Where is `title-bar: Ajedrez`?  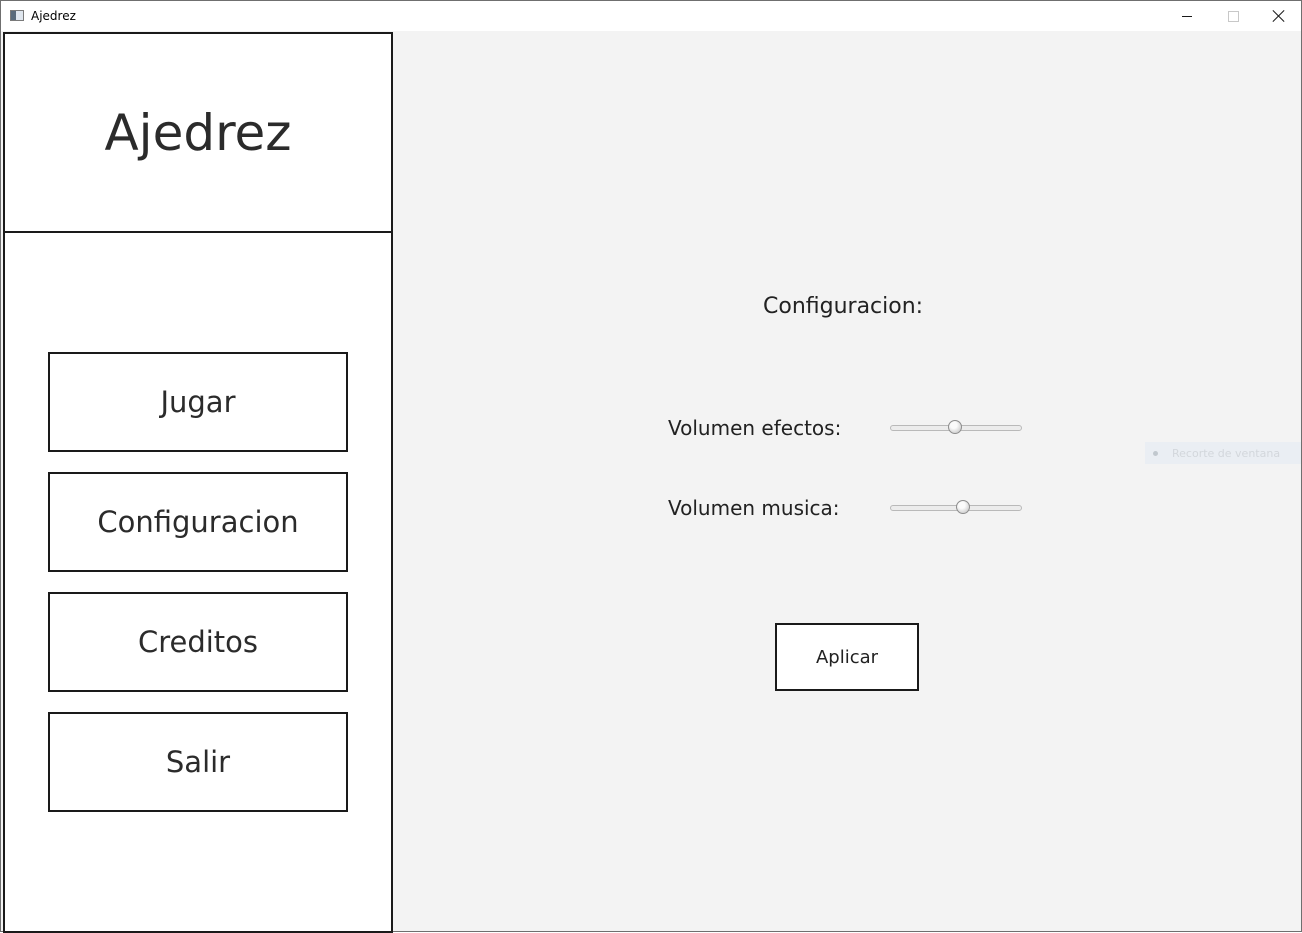
title-bar: Ajedrez is located at coordinates (651, 16).